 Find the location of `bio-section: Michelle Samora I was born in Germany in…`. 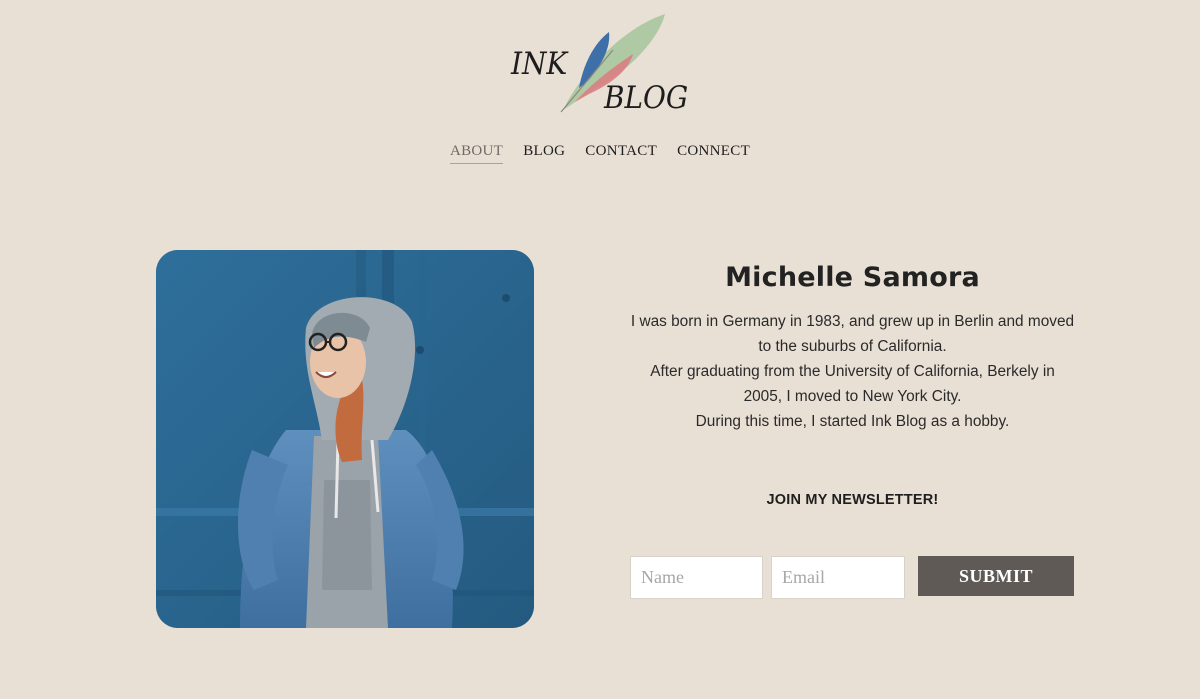

bio-section: Michelle Samora I was born in Germany in… is located at coordinates (852, 348).